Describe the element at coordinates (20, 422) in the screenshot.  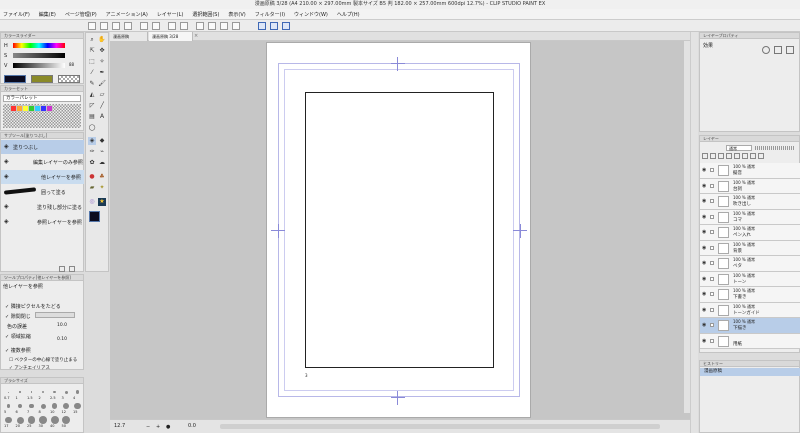
I see `brush-size-cell: 20` at that location.